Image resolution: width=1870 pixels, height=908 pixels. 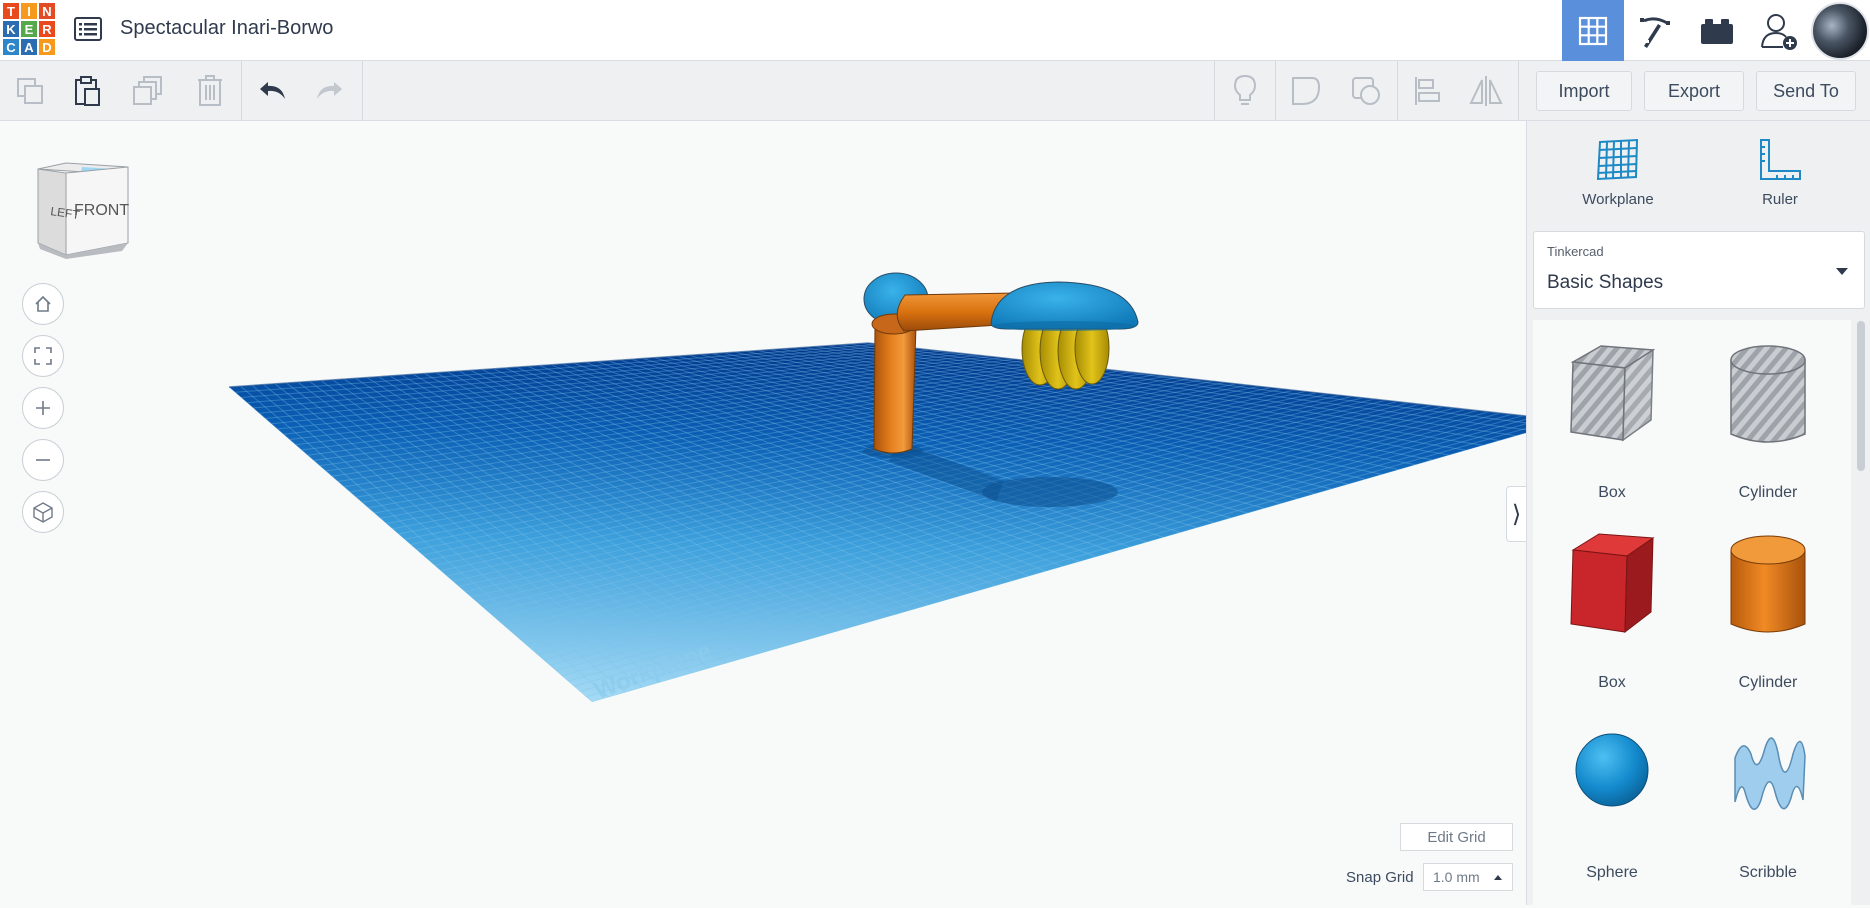 I want to click on snap-grid-value: 1.0 mm, so click(x=1456, y=877).